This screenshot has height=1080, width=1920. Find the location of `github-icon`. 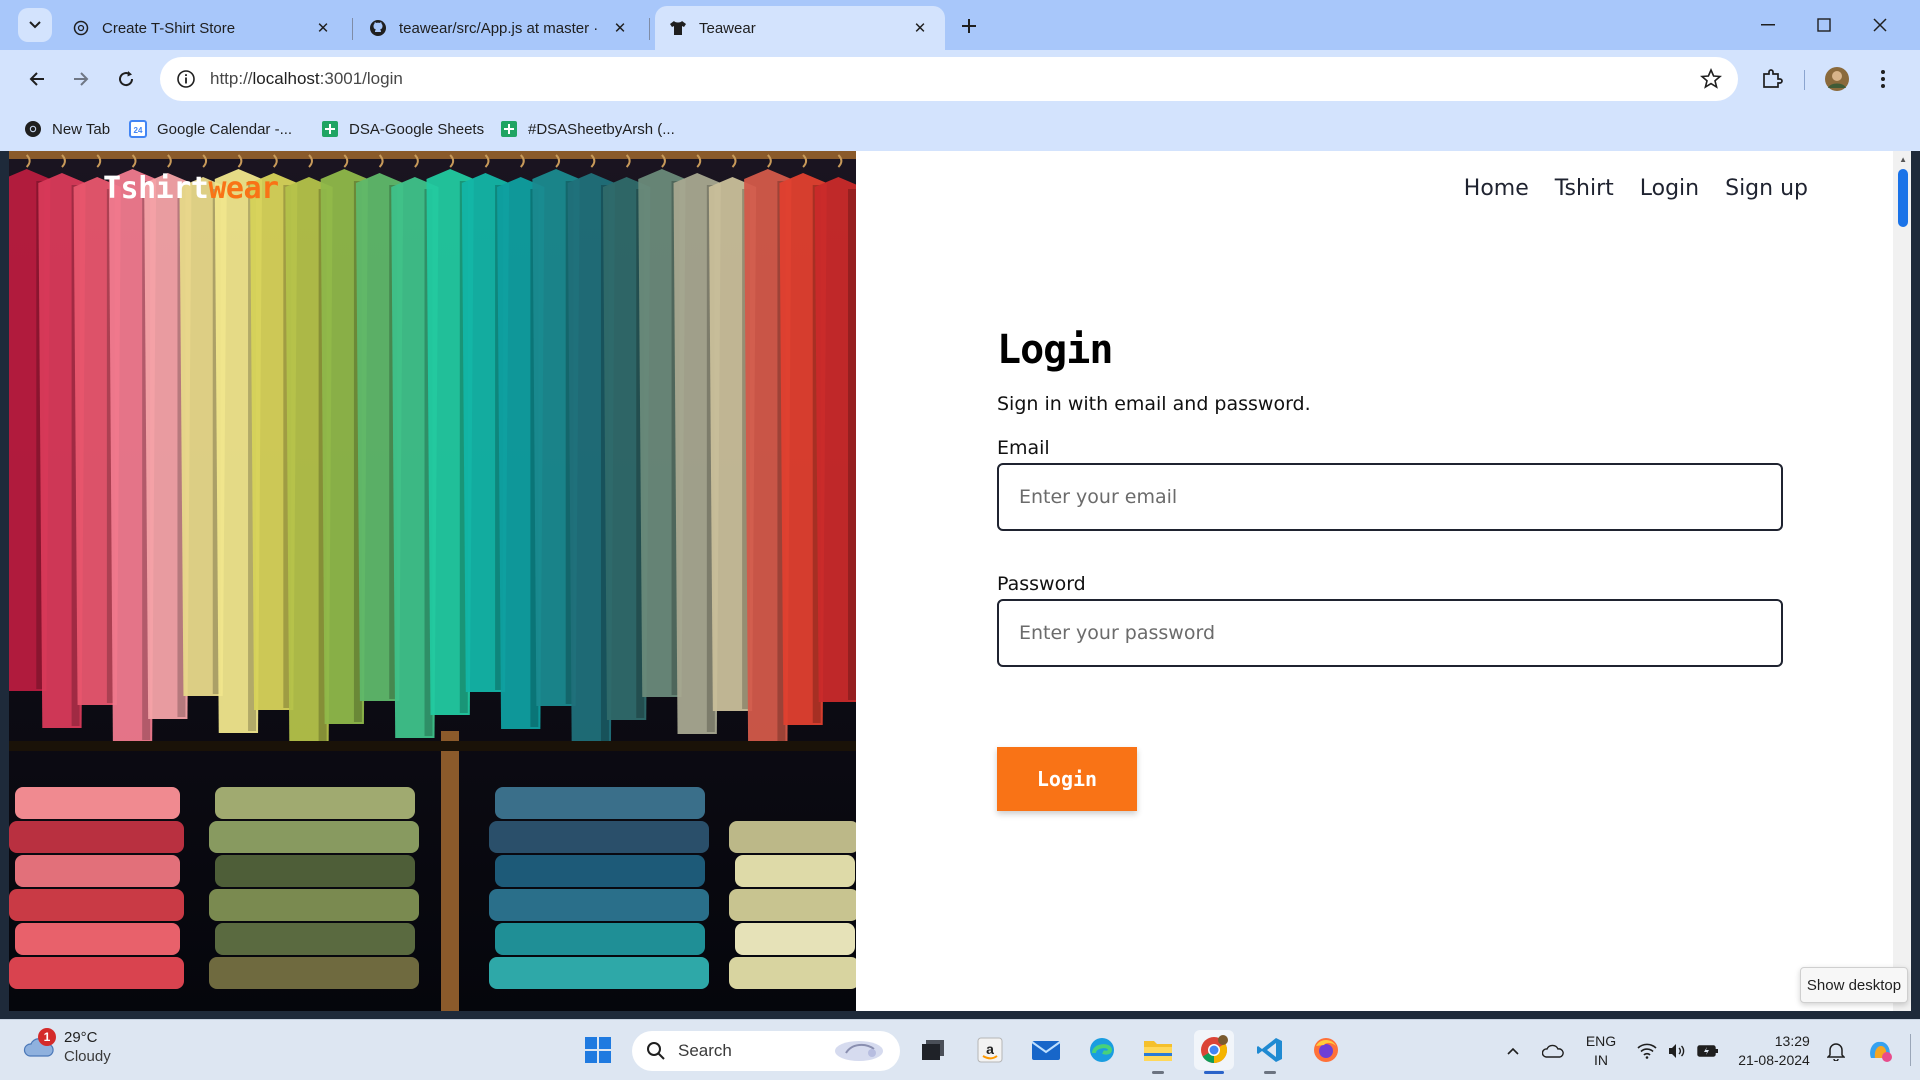

github-icon is located at coordinates (378, 28).